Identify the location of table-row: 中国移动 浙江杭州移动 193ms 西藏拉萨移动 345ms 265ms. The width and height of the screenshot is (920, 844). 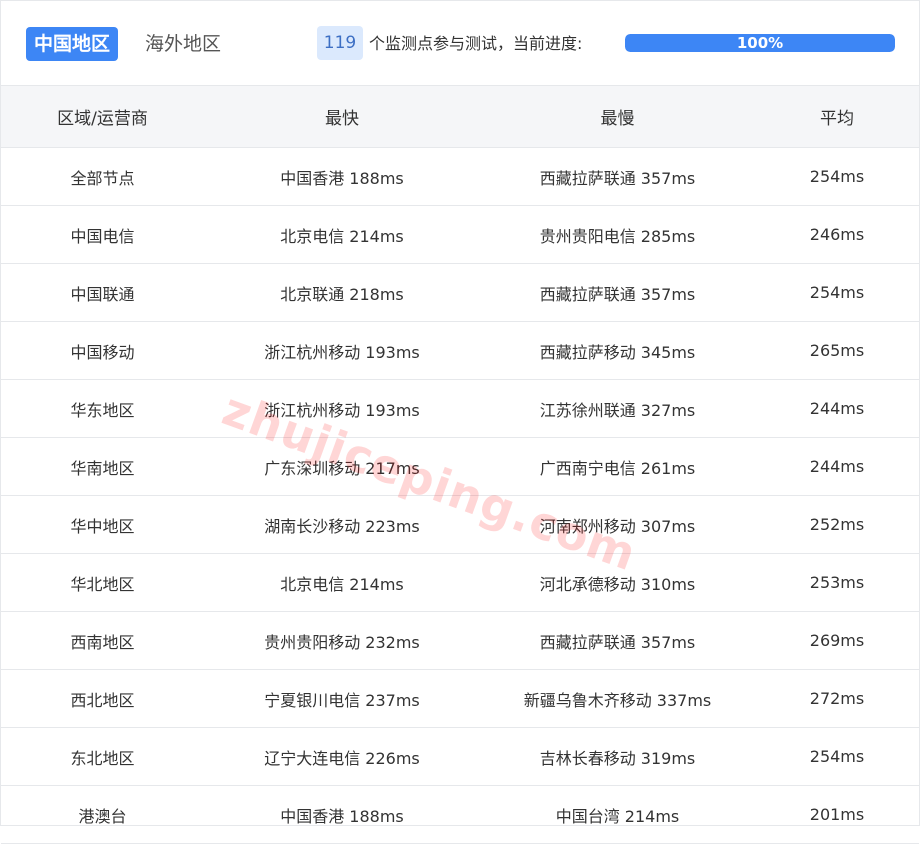
(460, 350).